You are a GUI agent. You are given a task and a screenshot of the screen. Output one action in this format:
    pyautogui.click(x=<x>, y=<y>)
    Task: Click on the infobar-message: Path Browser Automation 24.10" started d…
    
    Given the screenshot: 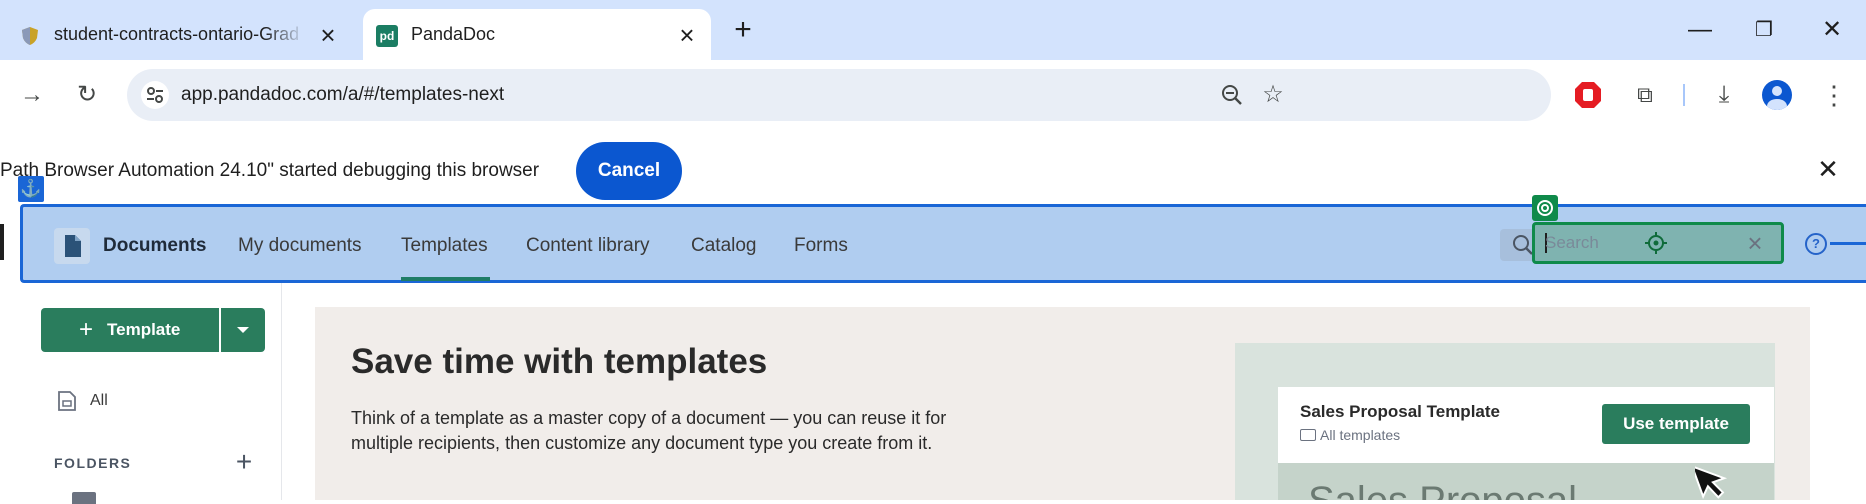 What is the action you would take?
    pyautogui.click(x=270, y=170)
    